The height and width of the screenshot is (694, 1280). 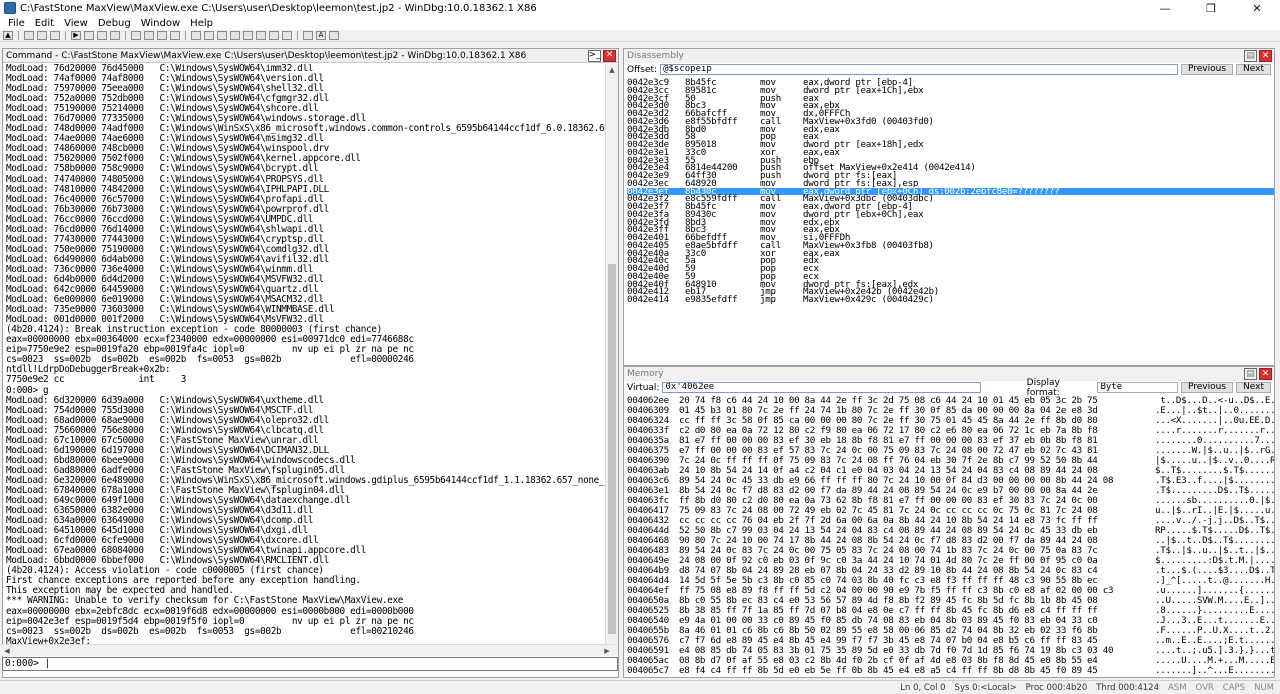 What do you see at coordinates (950, 144) in the screenshot?
I see `disassembly-row: 0042e3de 895018 mov dword ptr [eax+18h],edx` at bounding box center [950, 144].